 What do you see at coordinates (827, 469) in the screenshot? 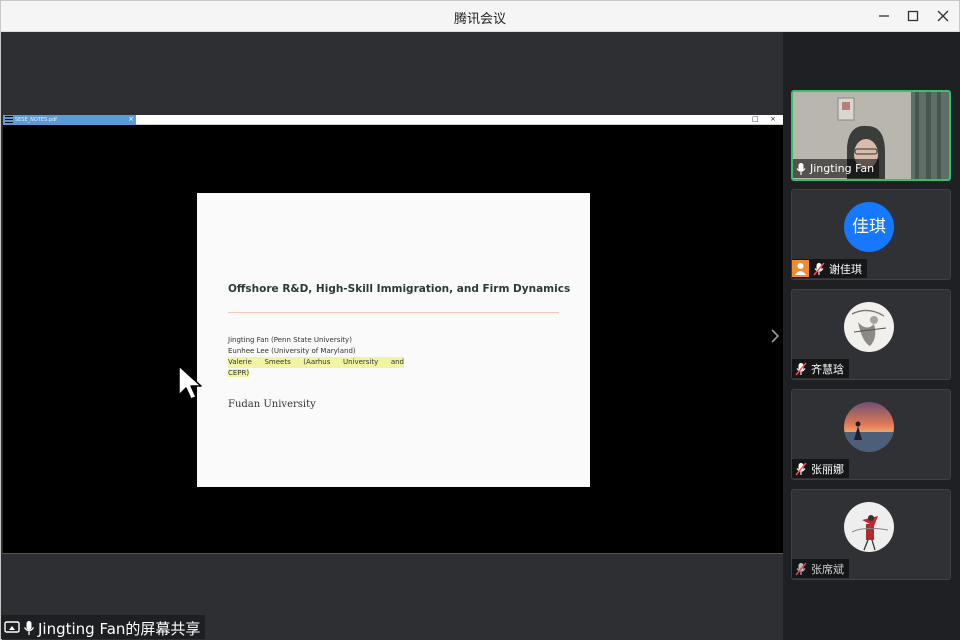
I see `participant-name: 张丽娜` at bounding box center [827, 469].